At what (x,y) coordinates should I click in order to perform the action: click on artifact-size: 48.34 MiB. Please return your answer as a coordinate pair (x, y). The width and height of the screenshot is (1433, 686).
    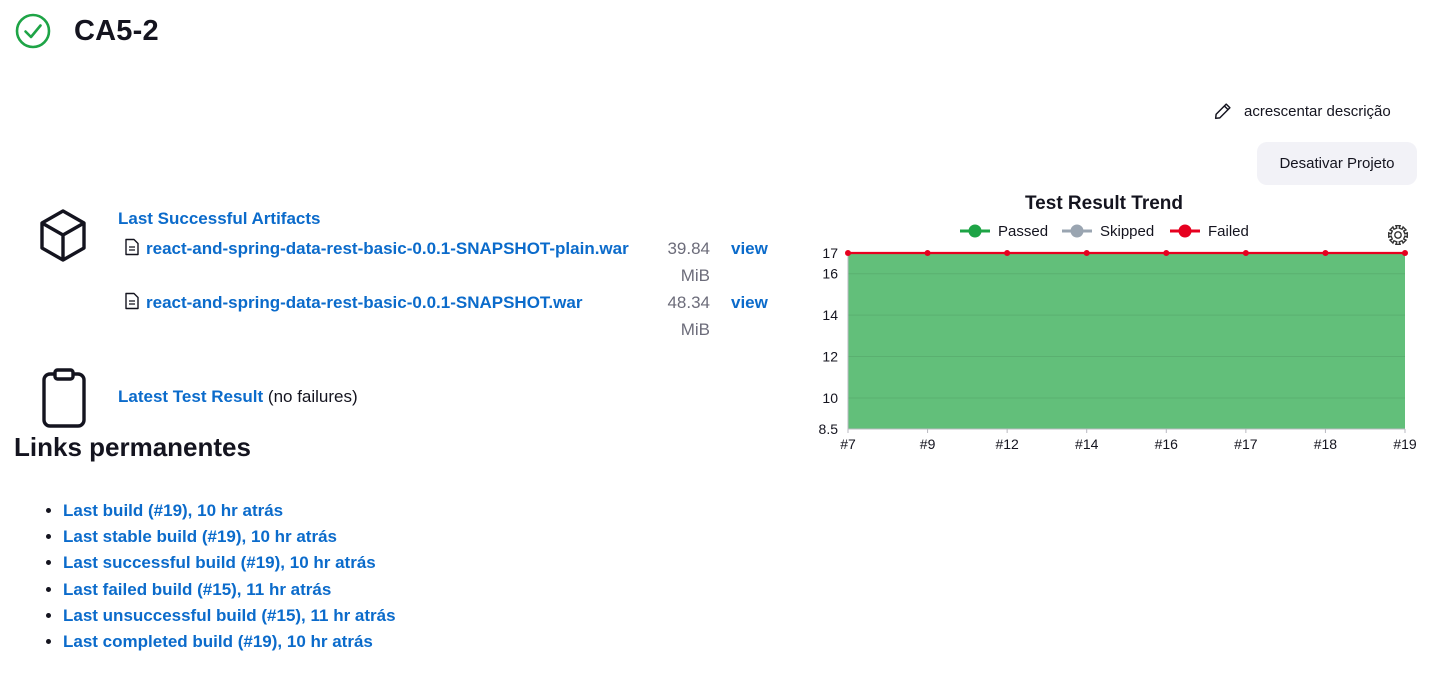
    Looking at the image, I should click on (688, 316).